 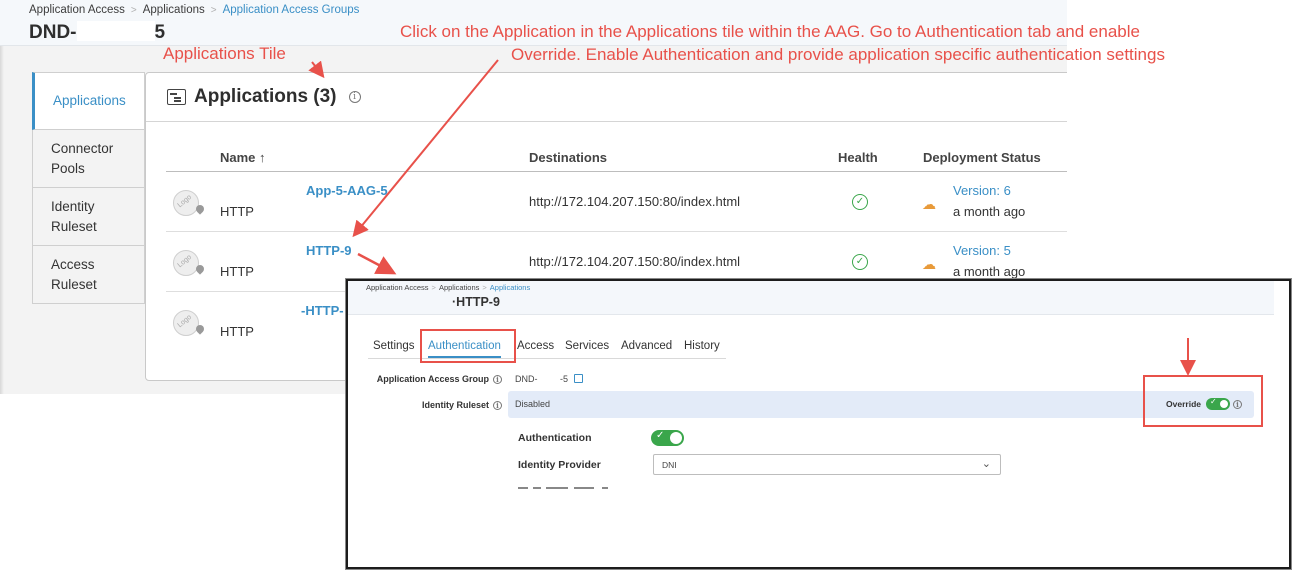 What do you see at coordinates (606, 97) in the screenshot?
I see `tile-header: Applications (3) i` at bounding box center [606, 97].